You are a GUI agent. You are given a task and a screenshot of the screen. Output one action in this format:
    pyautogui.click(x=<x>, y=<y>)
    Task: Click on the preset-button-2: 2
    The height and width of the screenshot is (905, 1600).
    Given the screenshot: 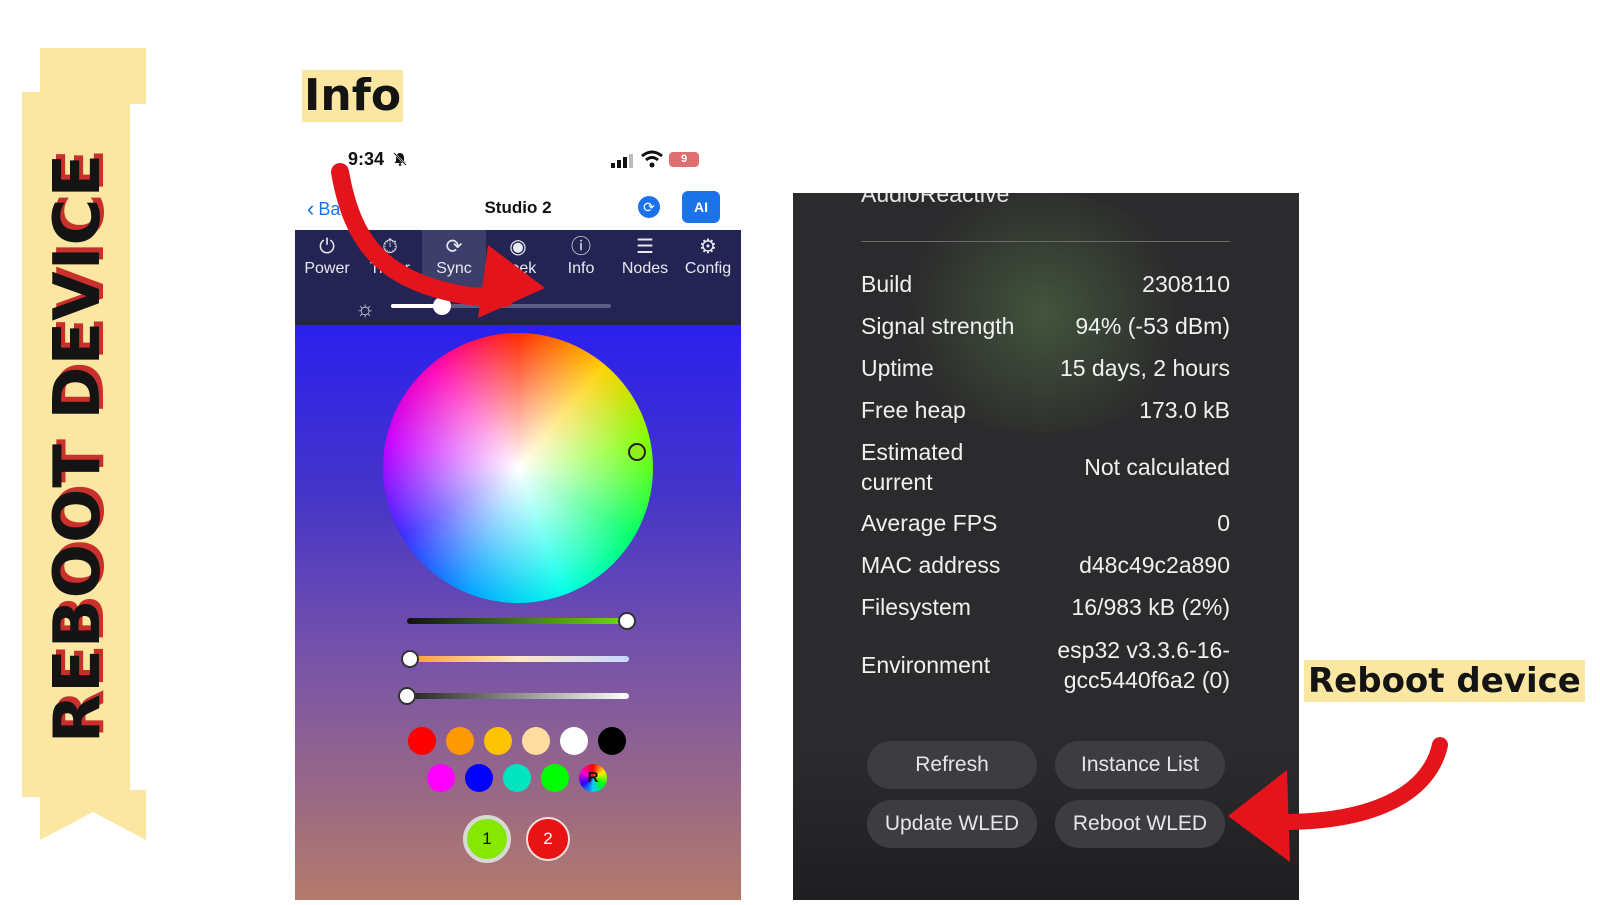 What is the action you would take?
    pyautogui.click(x=548, y=839)
    